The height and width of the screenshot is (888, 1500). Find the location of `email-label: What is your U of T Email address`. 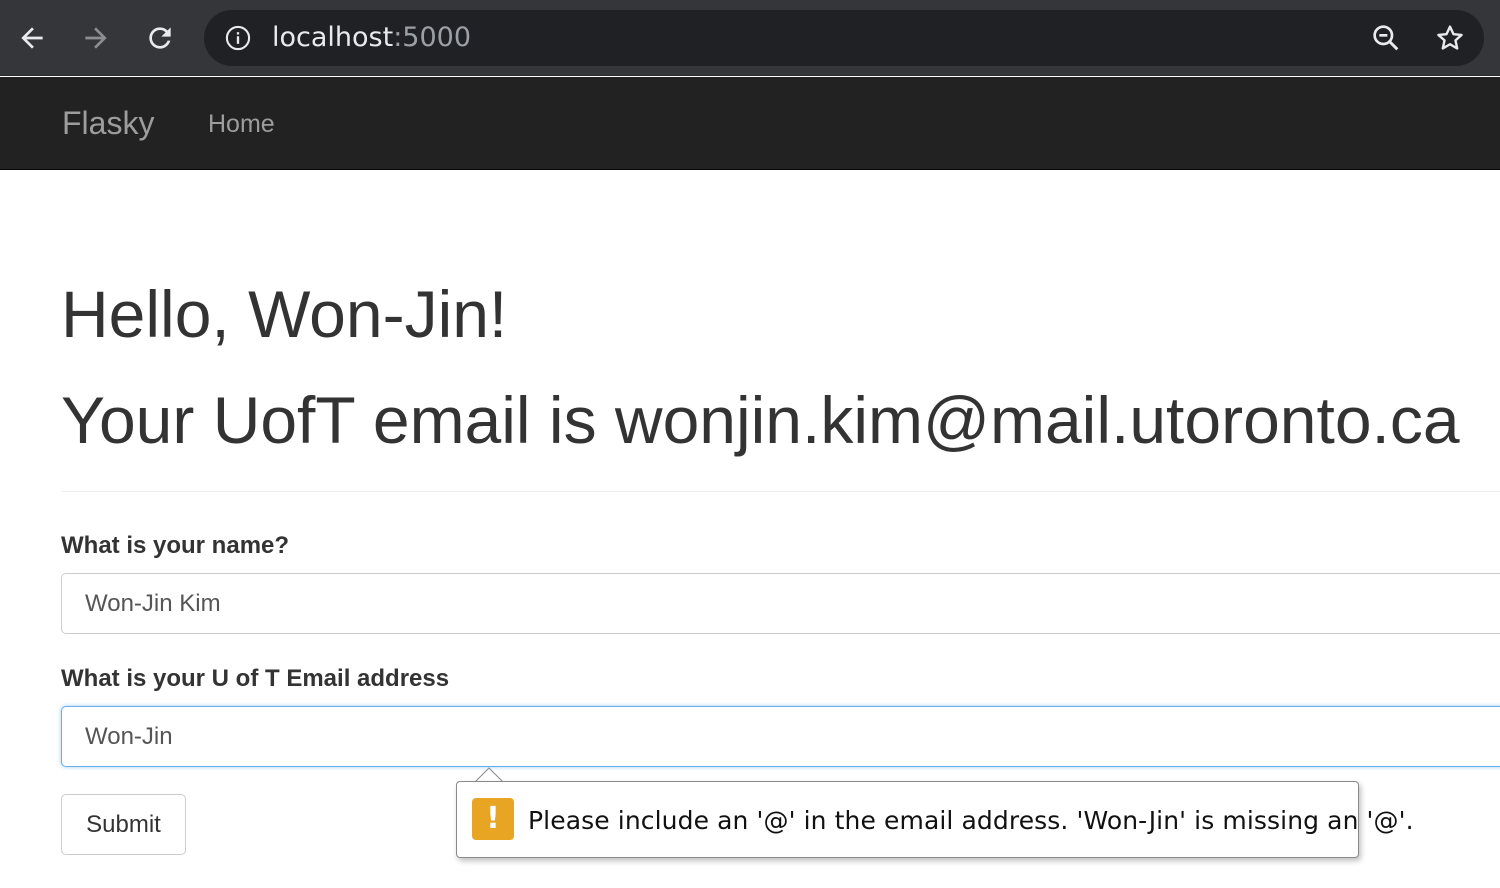

email-label: What is your U of T Email address is located at coordinates (255, 678).